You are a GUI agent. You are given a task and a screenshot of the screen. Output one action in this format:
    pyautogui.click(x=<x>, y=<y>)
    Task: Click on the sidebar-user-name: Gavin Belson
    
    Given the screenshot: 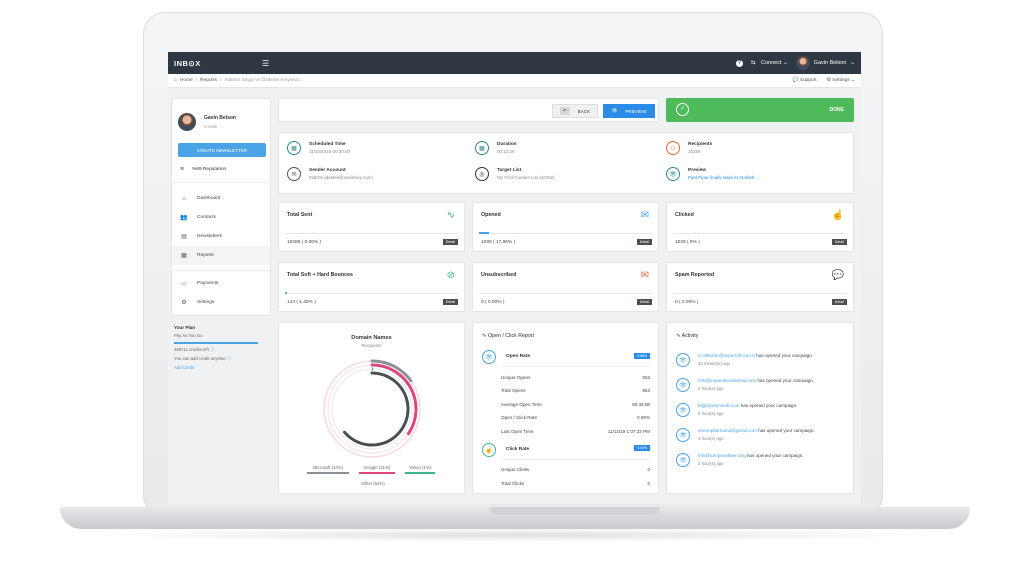 What is the action you would take?
    pyautogui.click(x=220, y=118)
    